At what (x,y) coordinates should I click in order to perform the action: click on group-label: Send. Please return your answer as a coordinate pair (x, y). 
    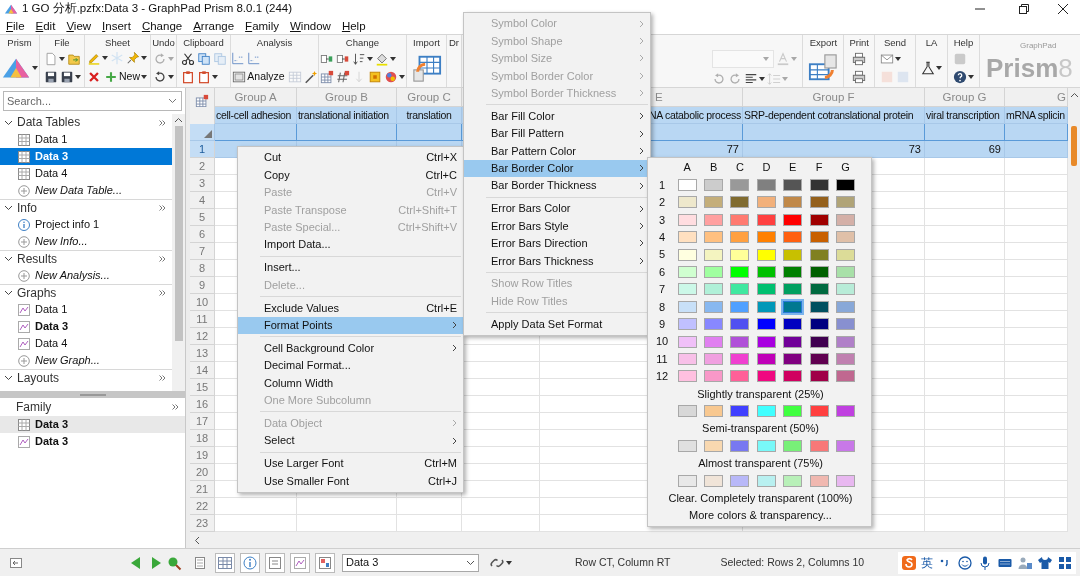
    Looking at the image, I should click on (895, 42).